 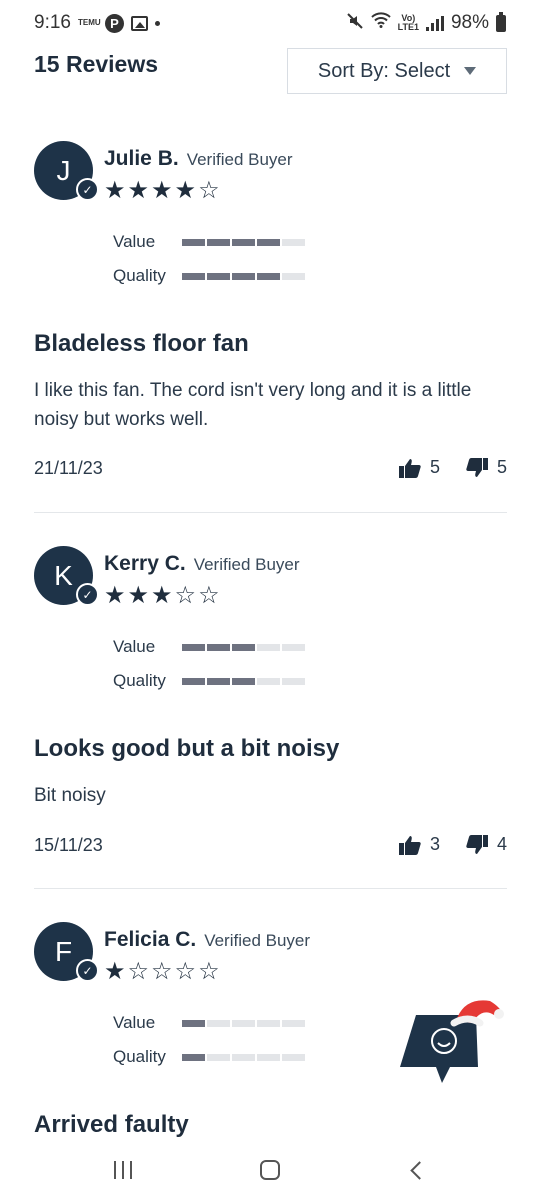 I want to click on review-date: 21/11/23, so click(x=68, y=468).